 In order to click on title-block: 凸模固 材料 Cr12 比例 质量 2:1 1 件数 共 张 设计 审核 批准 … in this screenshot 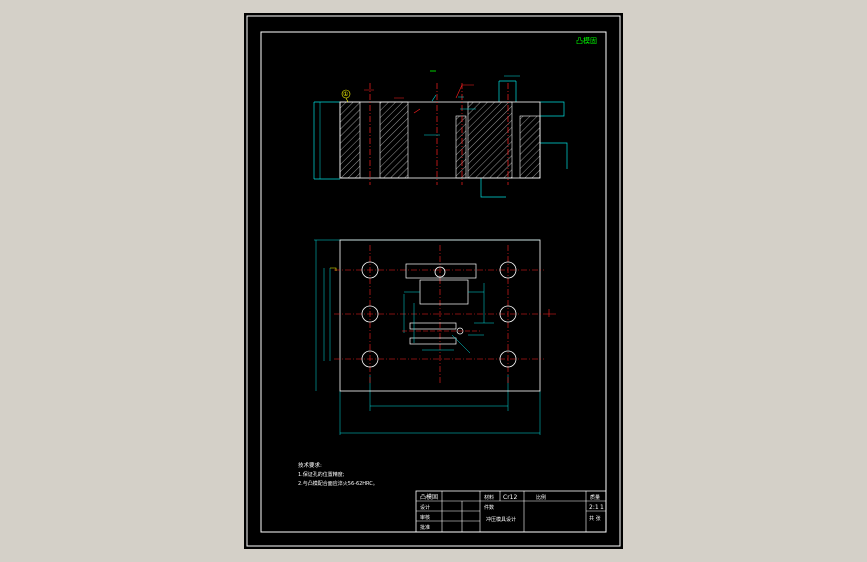, I will do `click(511, 511)`.